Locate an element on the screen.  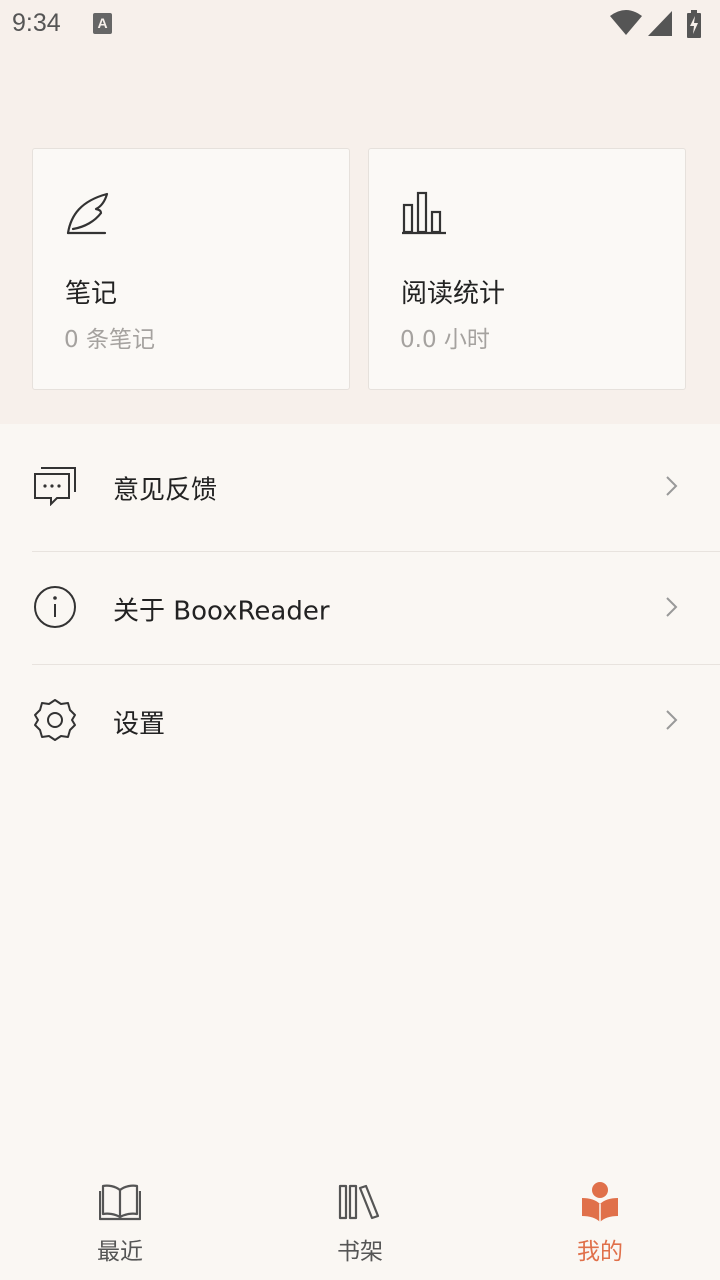
system-icons is located at coordinates (658, 24).